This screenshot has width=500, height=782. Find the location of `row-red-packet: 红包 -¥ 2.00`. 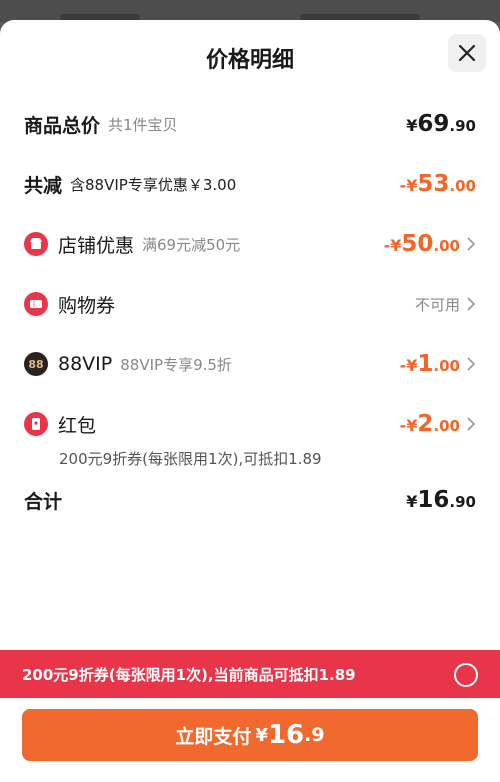

row-red-packet: 红包 -¥ 2.00 is located at coordinates (250, 424).